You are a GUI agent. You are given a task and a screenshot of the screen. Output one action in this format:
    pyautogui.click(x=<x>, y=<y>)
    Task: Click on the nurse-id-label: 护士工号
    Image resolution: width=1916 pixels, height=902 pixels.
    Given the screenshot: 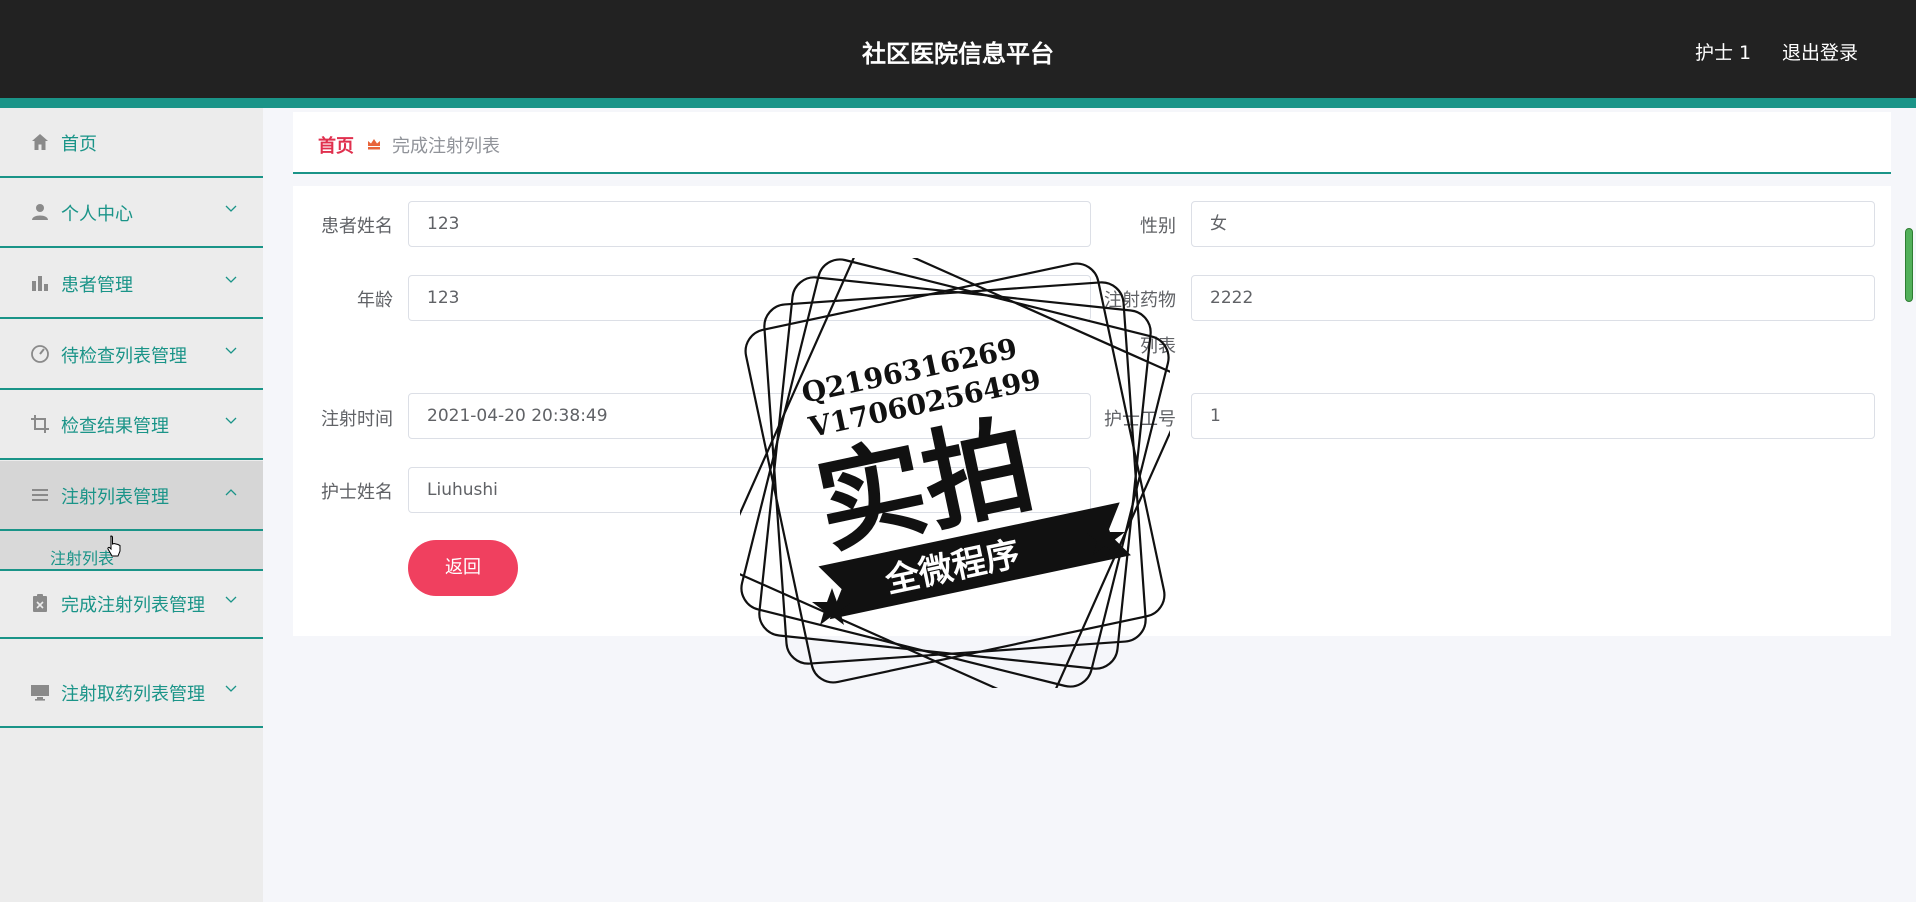 What is the action you would take?
    pyautogui.click(x=1140, y=419)
    